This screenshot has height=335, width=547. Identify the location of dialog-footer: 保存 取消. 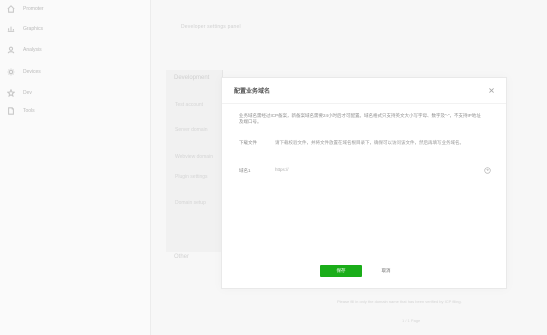
(364, 273).